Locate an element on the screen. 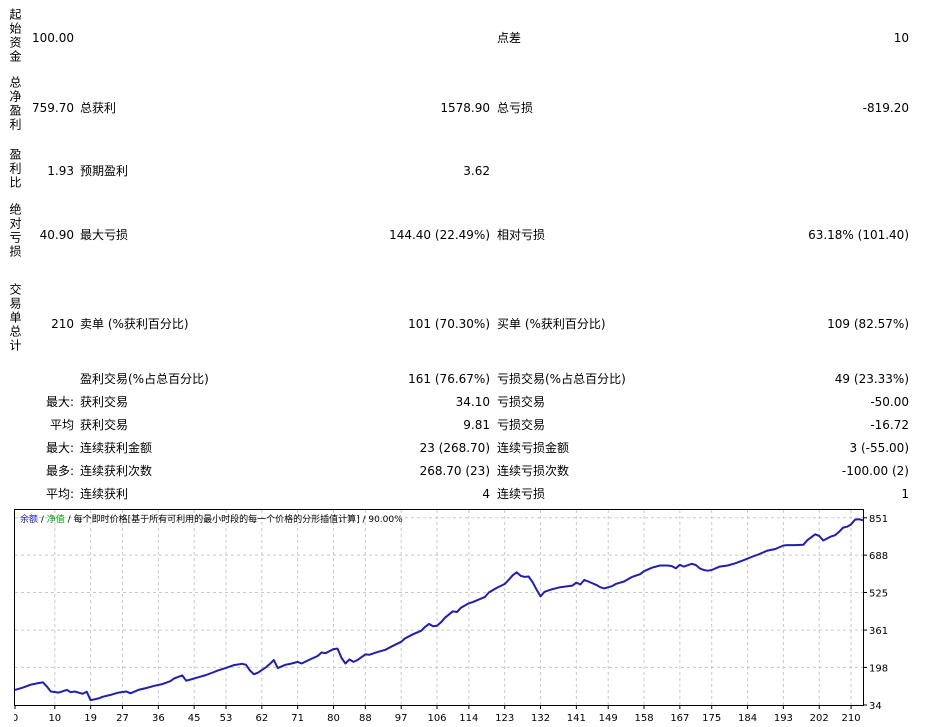 The image size is (936, 727). x-tick-label: 106 is located at coordinates (436, 718).